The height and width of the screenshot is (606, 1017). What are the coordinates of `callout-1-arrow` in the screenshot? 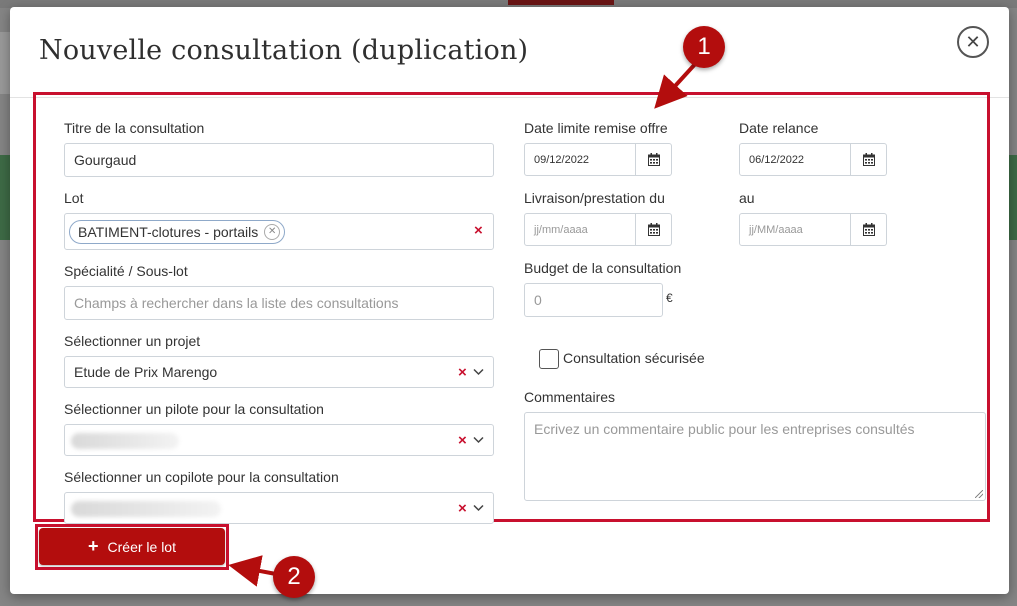 It's located at (676, 84).